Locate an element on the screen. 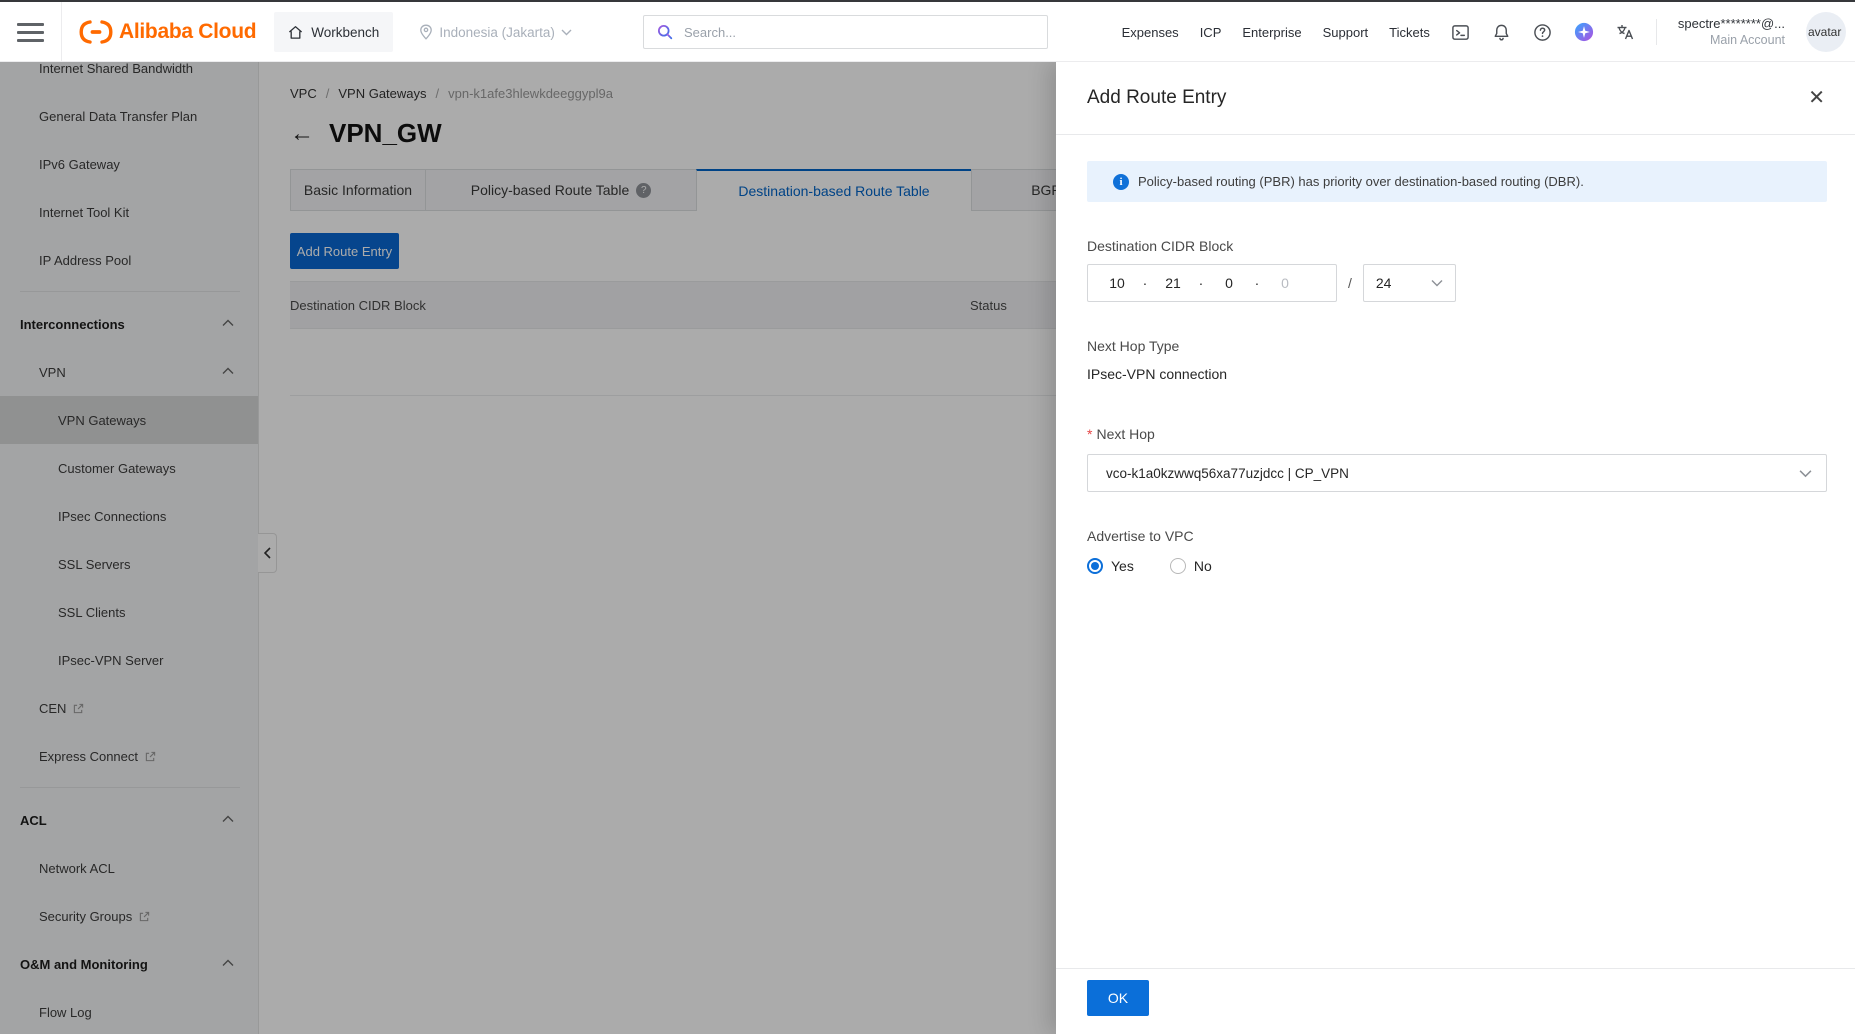 The height and width of the screenshot is (1034, 1855). cidr-octet-4-input: 0 is located at coordinates (1285, 283).